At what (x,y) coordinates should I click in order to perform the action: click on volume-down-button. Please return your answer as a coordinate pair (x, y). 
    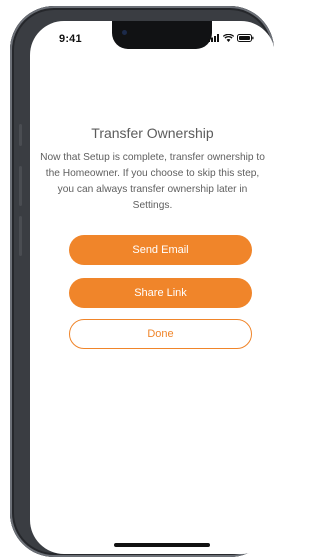
    Looking at the image, I should click on (20, 236).